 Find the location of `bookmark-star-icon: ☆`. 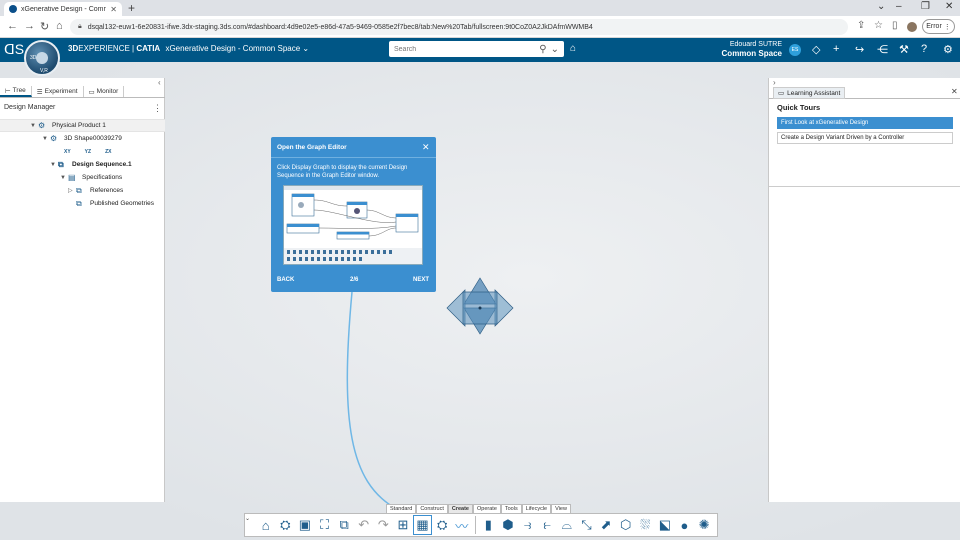

bookmark-star-icon: ☆ is located at coordinates (878, 25).